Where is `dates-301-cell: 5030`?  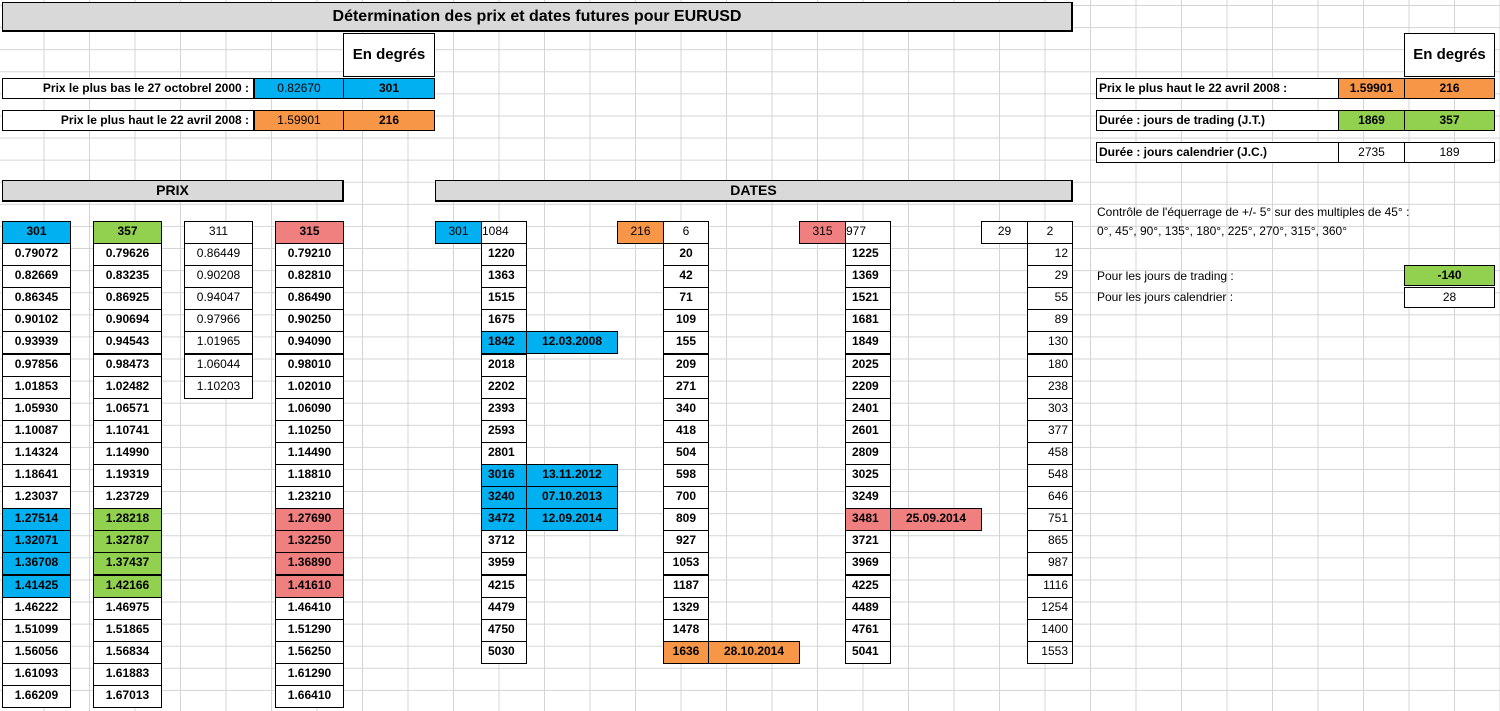 dates-301-cell: 5030 is located at coordinates (504, 652).